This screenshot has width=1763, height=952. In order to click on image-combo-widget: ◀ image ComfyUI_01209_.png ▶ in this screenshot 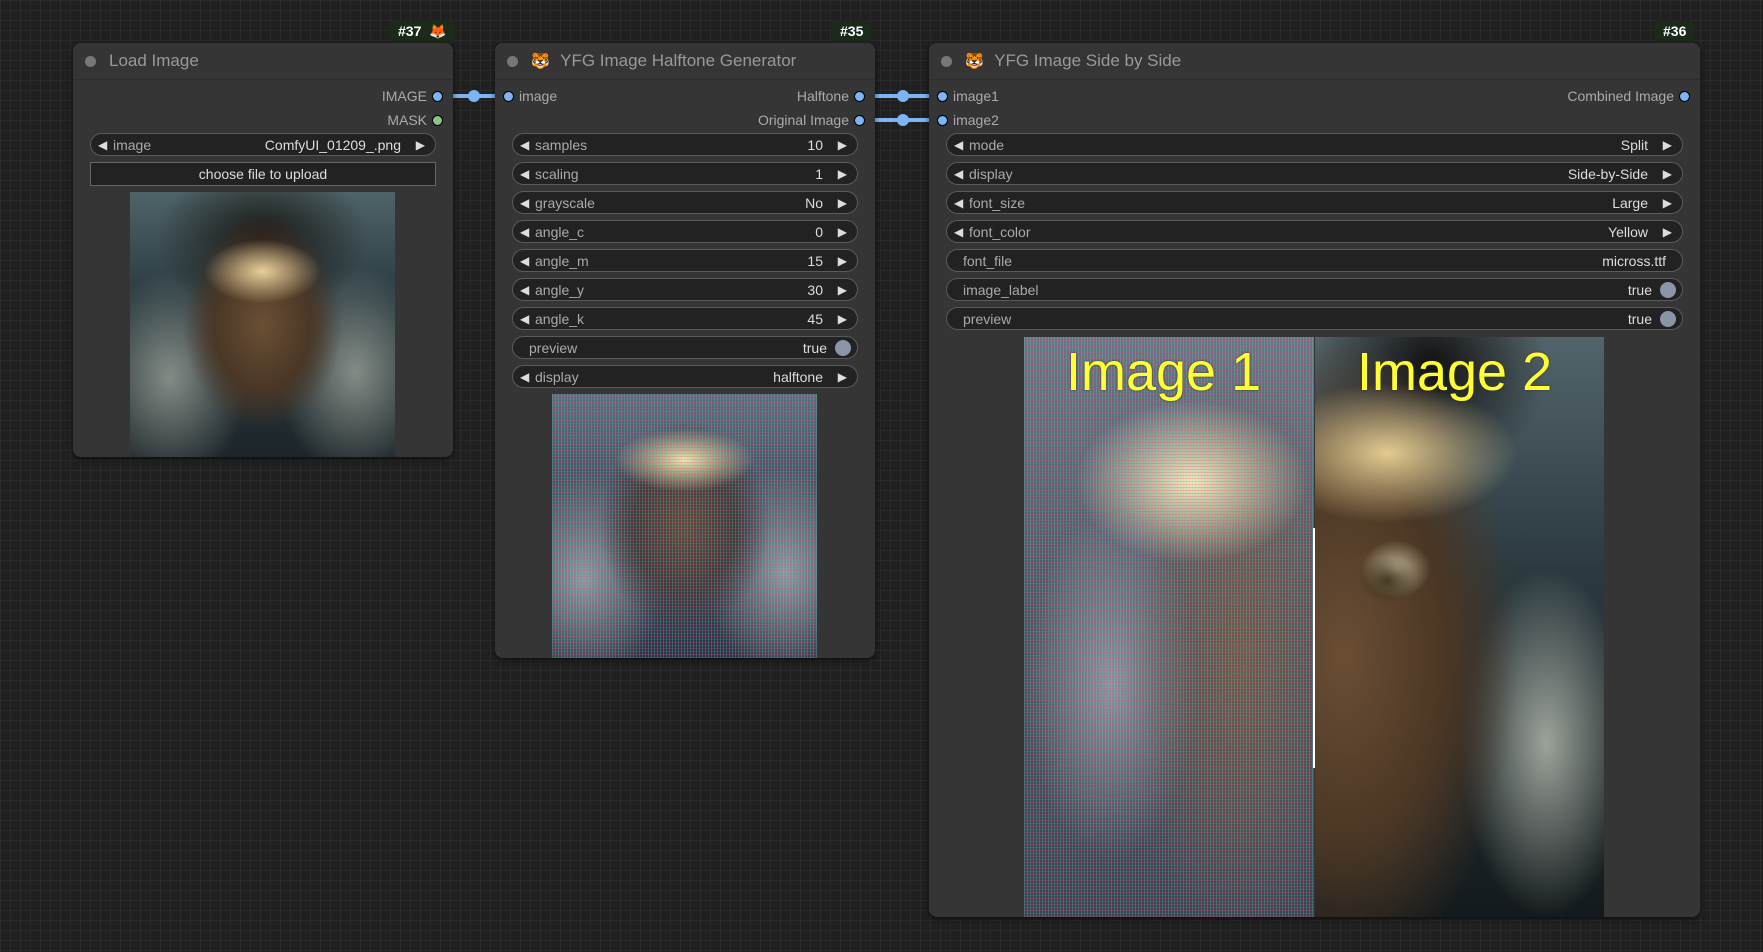, I will do `click(263, 144)`.